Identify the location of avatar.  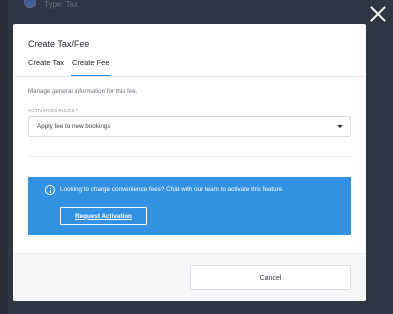
(30, 4).